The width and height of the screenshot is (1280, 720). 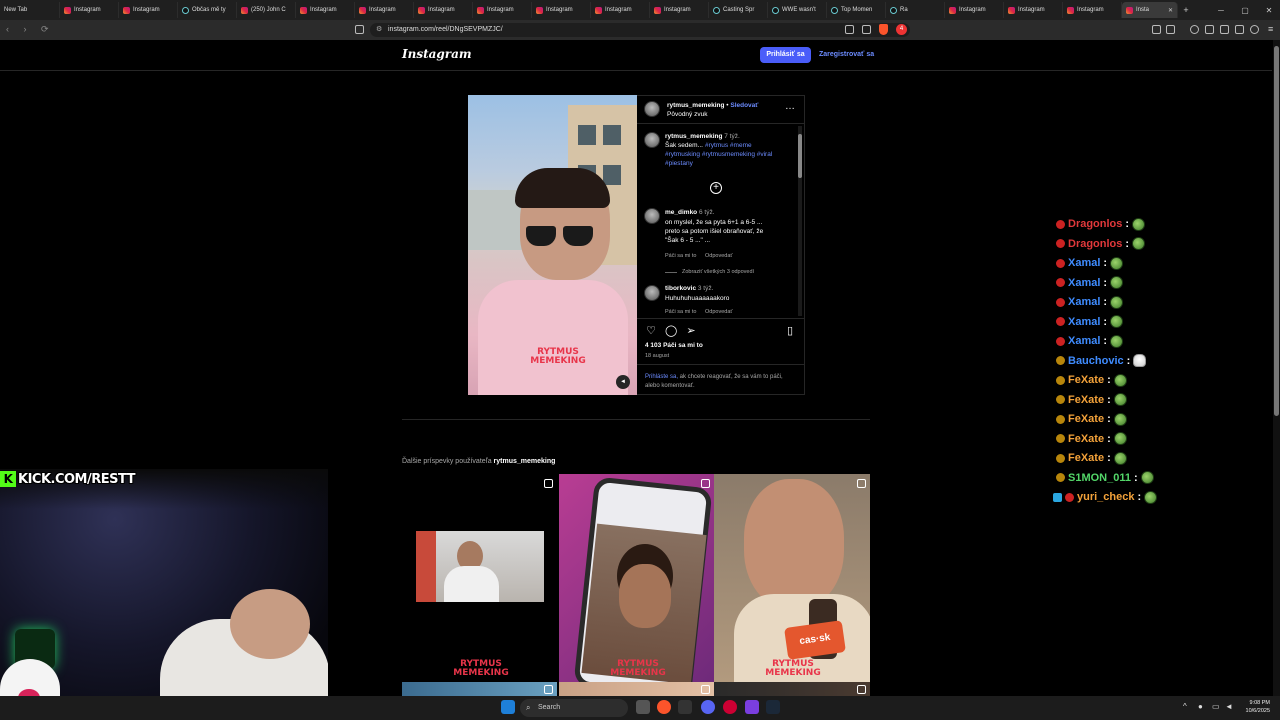 I want to click on view-replies-button: Zobraziť všetkých 3 odpovedí, so click(x=718, y=272).